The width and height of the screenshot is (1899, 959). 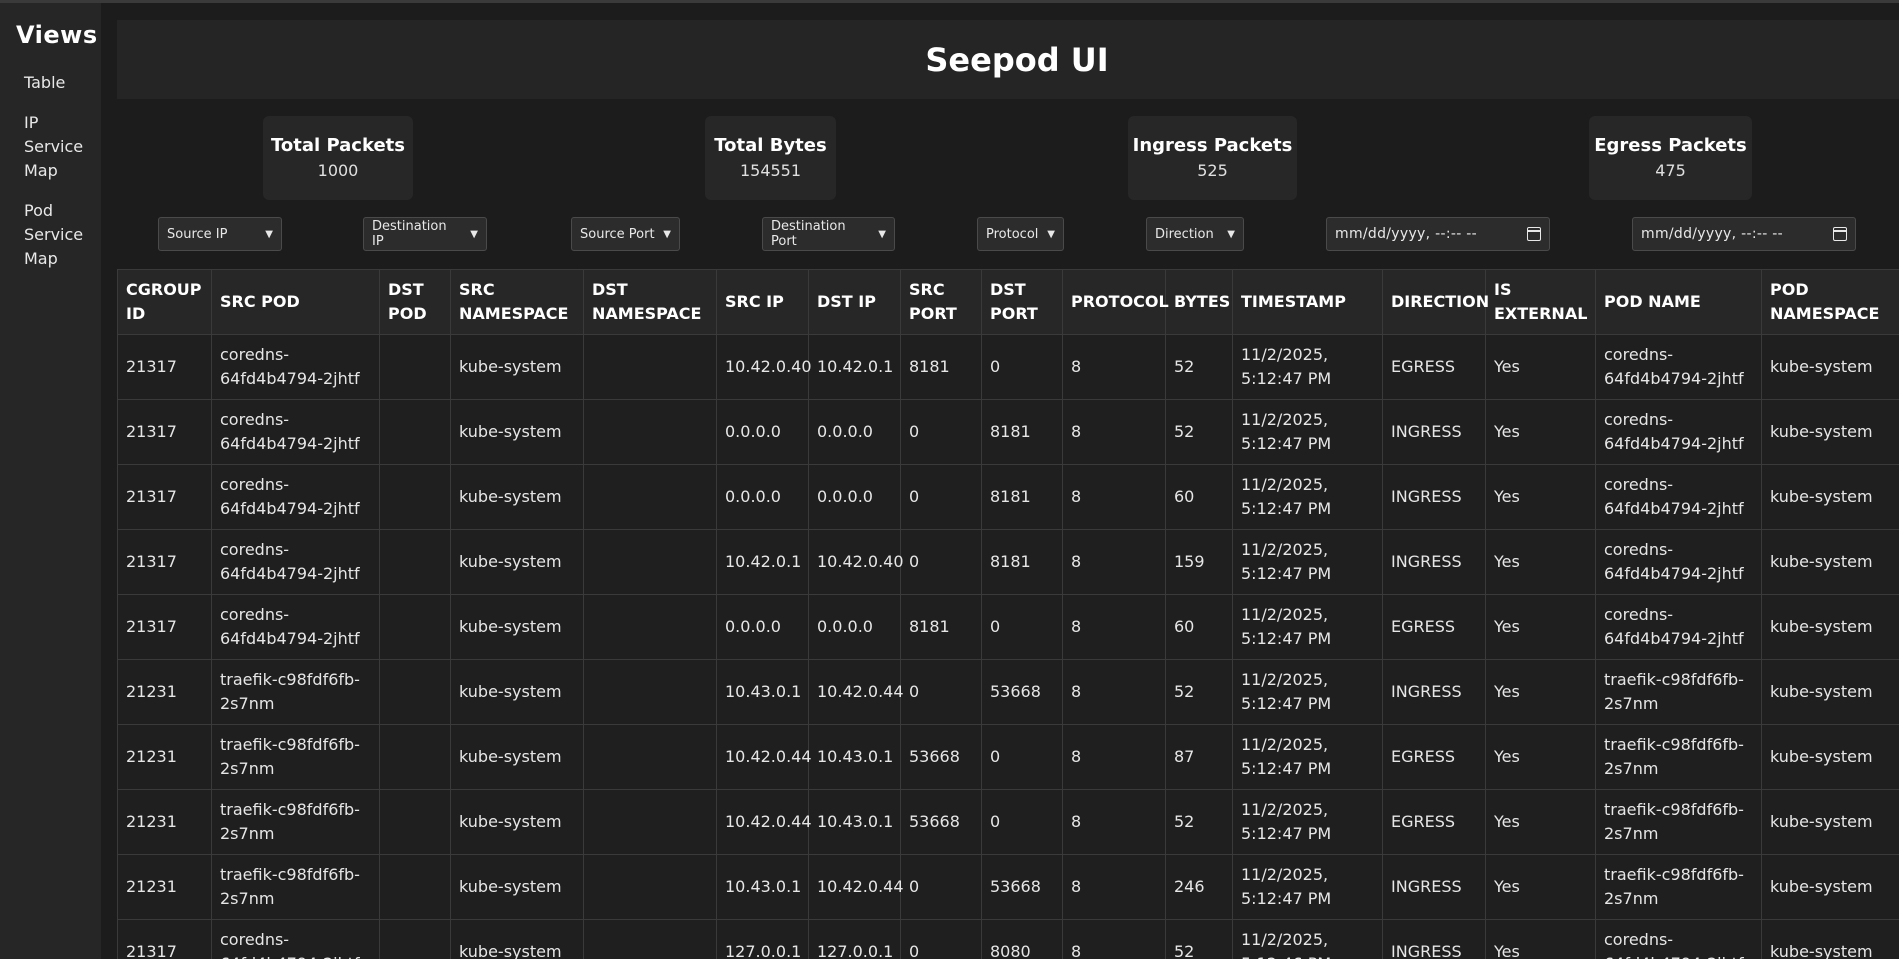 What do you see at coordinates (650, 302) in the screenshot?
I see `column-header: DST NAMESPACE` at bounding box center [650, 302].